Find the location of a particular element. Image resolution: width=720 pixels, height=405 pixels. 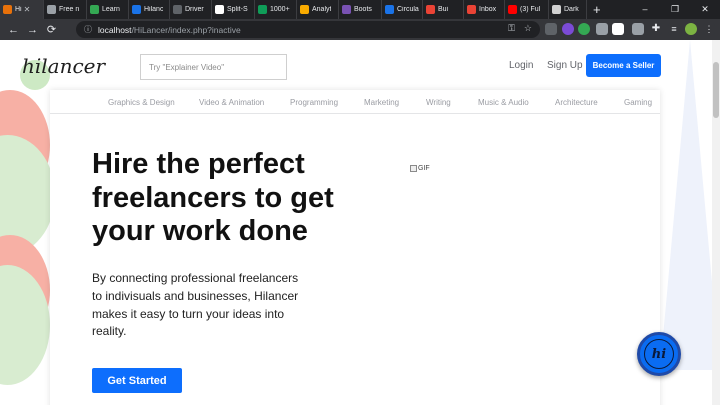

back-arrow-icon: ← is located at coordinates (13, 30).